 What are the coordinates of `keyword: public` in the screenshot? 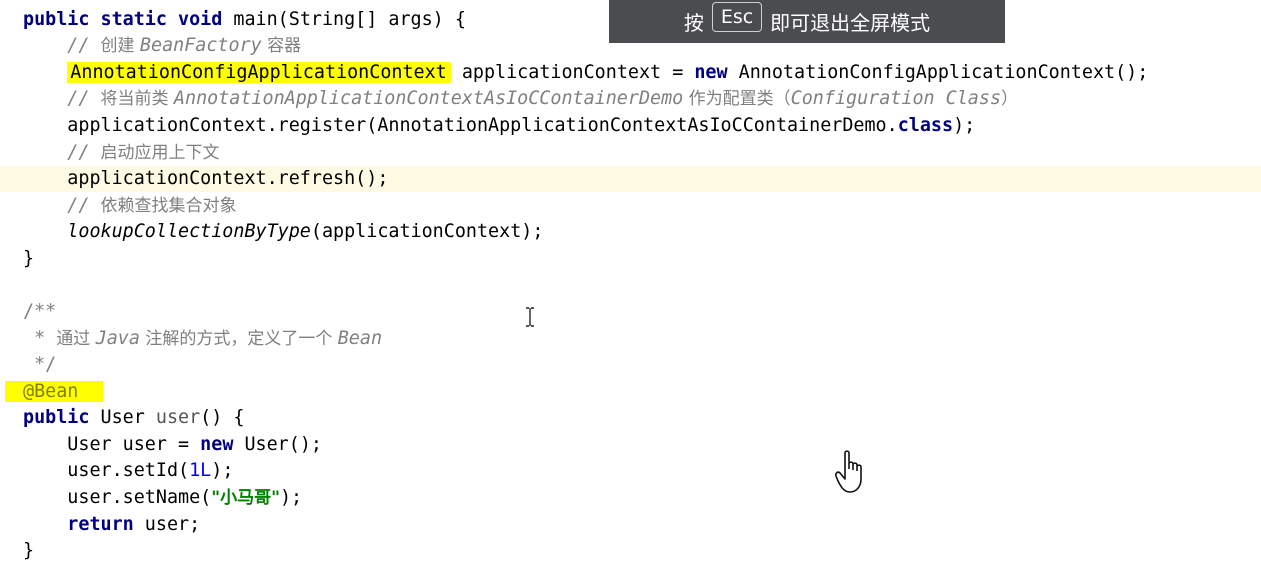 It's located at (56, 417).